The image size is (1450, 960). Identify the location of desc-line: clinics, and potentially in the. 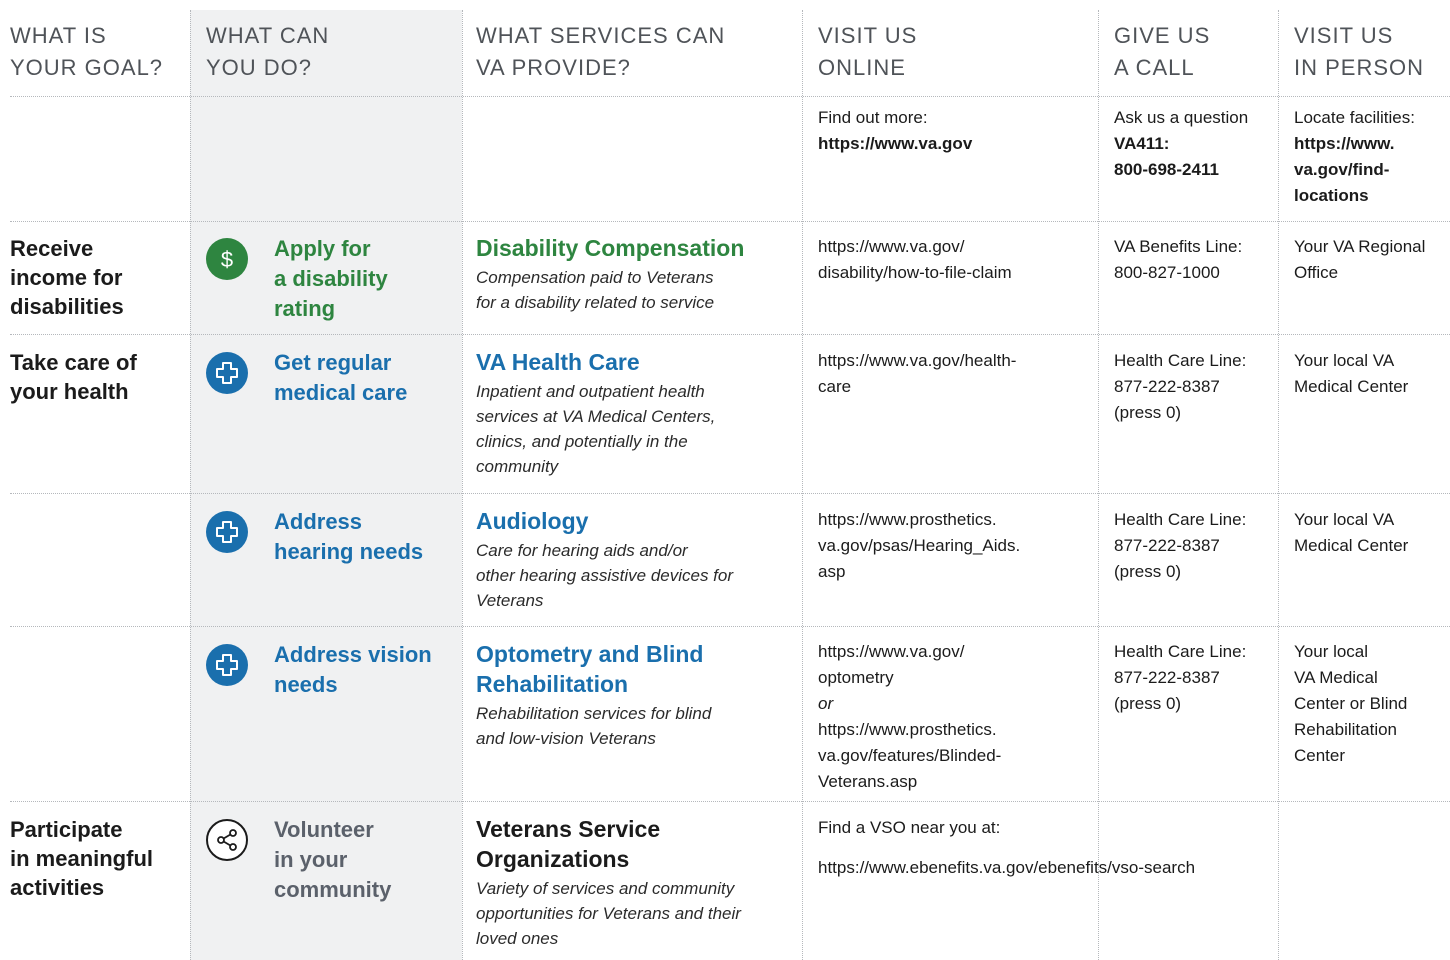
(582, 441).